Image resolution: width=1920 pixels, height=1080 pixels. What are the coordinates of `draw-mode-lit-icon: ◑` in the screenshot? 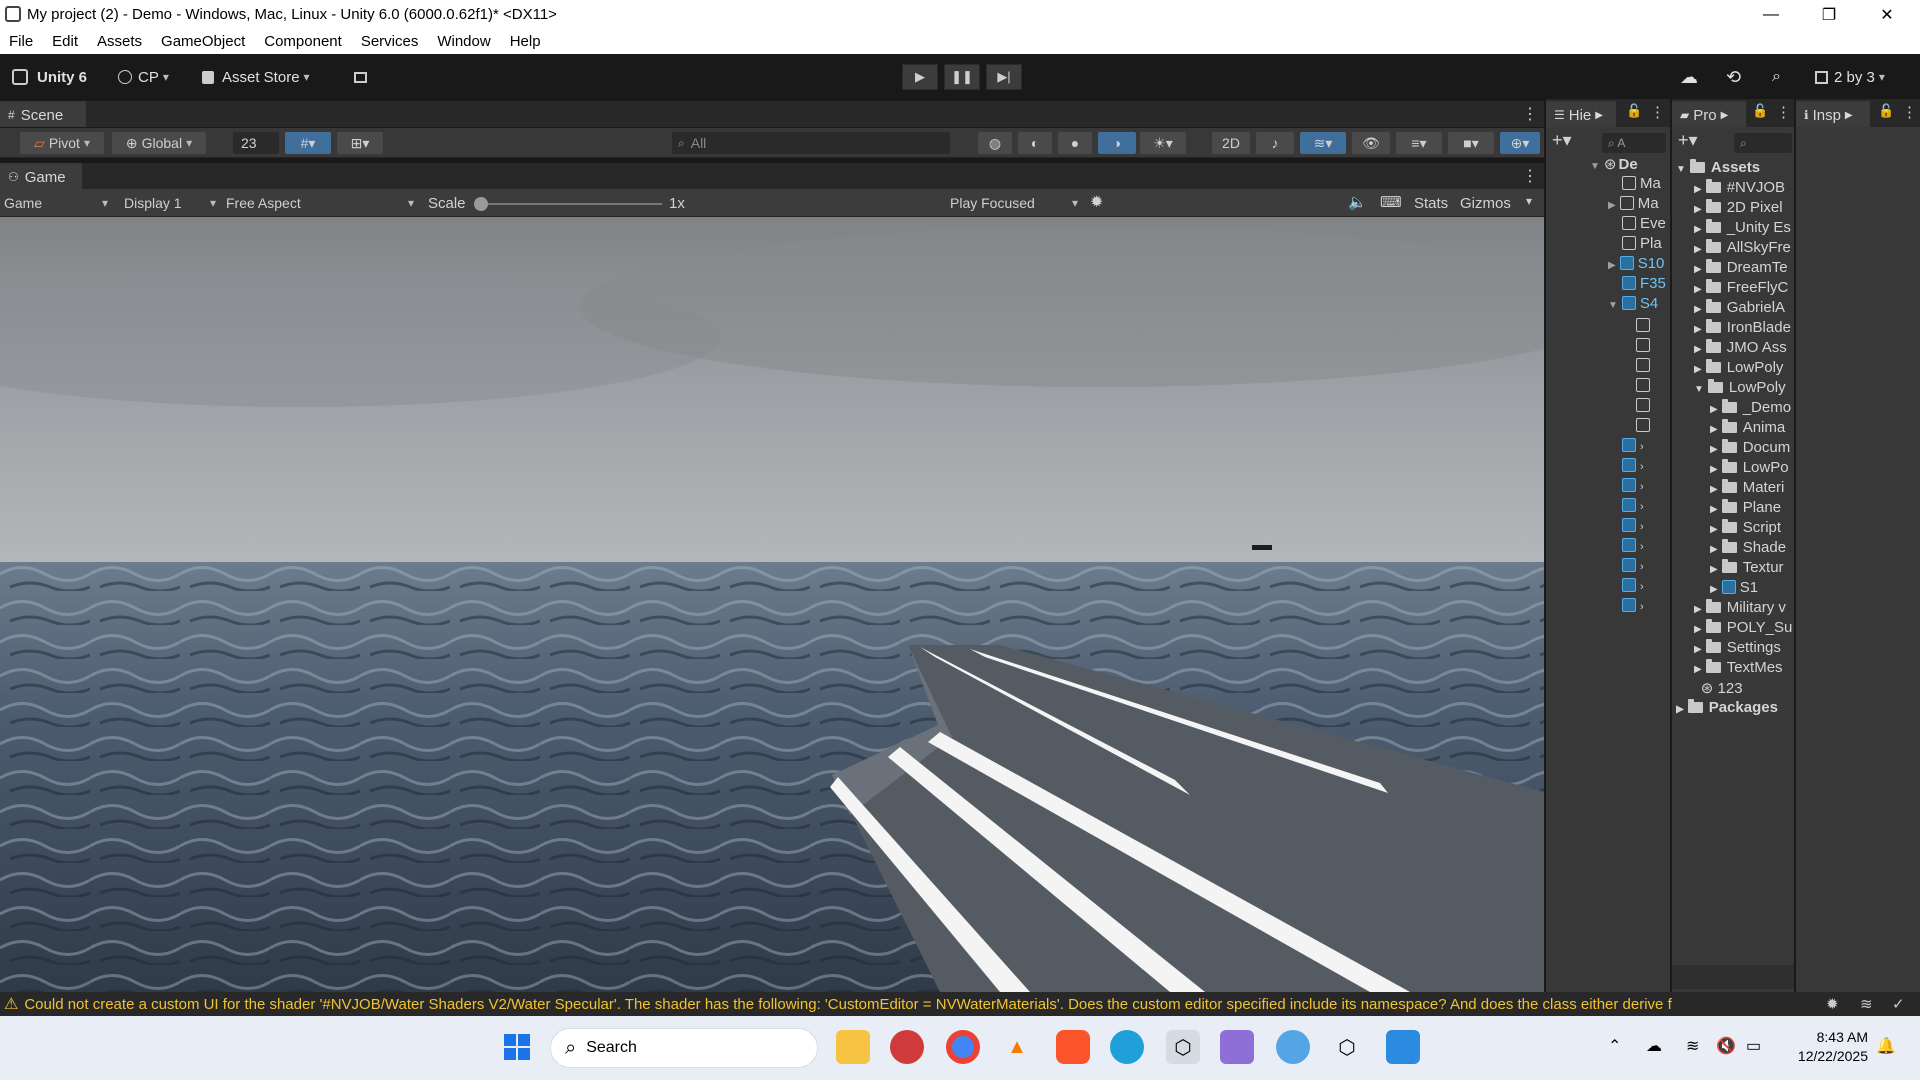 It's located at (1117, 143).